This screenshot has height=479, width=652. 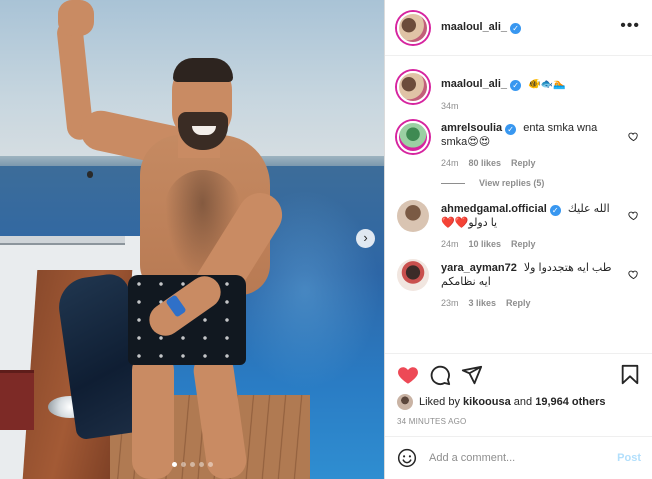 I want to click on liker-avatar, so click(x=405, y=402).